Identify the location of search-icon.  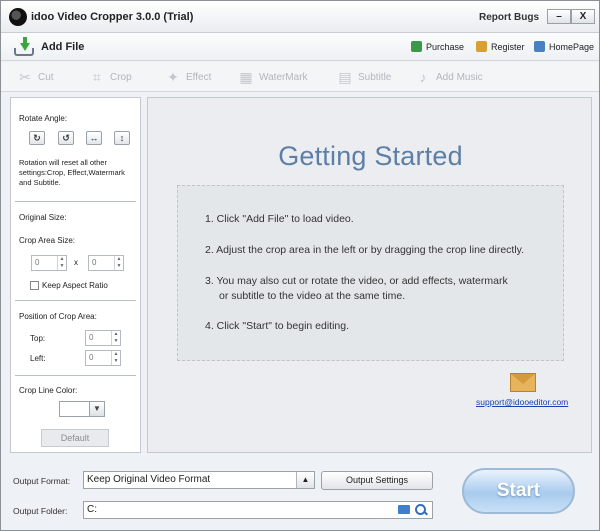
(421, 510).